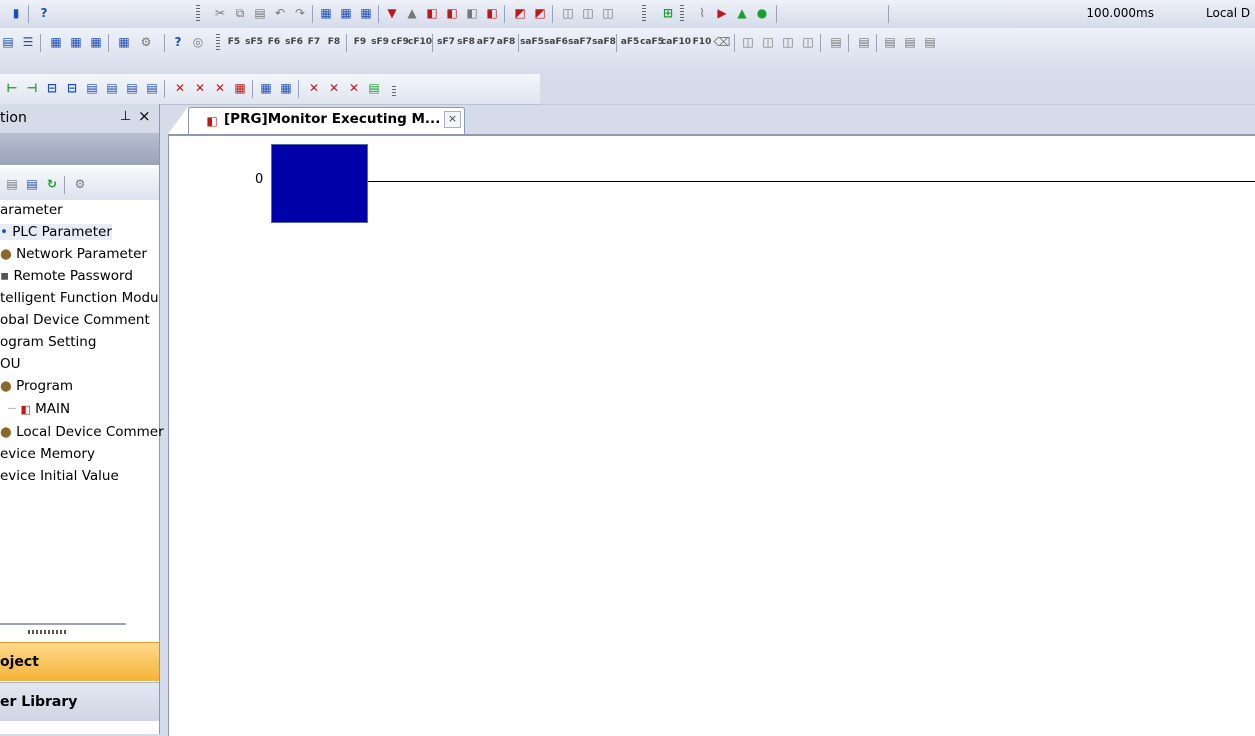  Describe the element at coordinates (580, 42) in the screenshot. I see `negated-rising-branch-icon: saF7` at that location.